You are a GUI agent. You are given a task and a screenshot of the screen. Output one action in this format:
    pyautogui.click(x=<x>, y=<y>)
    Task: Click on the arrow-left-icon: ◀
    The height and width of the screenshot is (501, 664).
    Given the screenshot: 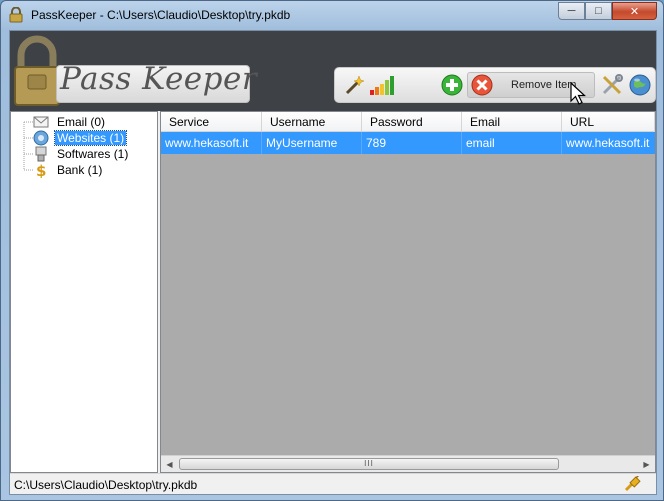 What is the action you would take?
    pyautogui.click(x=169, y=464)
    